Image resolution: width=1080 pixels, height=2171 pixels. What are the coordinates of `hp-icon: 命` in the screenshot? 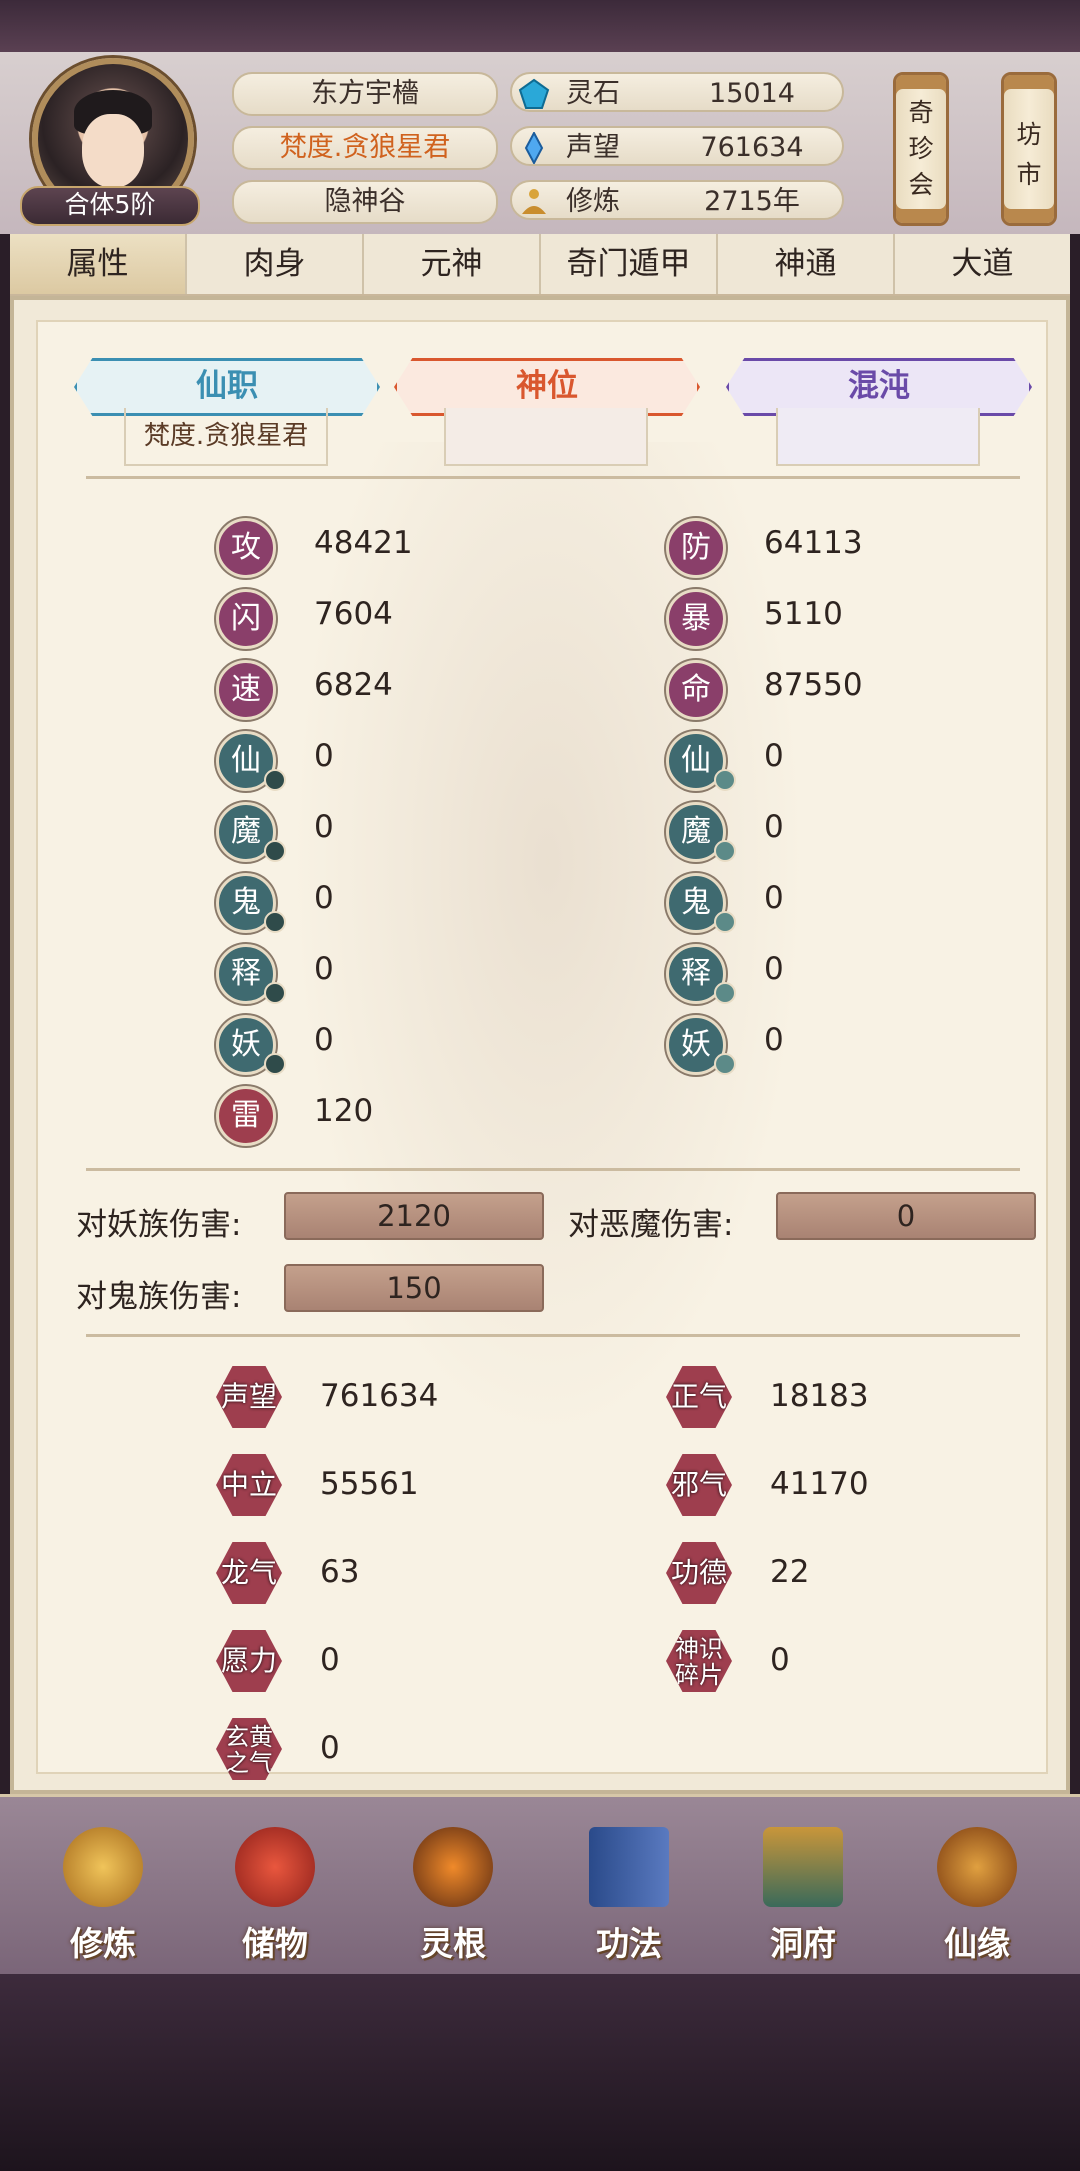 It's located at (696, 690).